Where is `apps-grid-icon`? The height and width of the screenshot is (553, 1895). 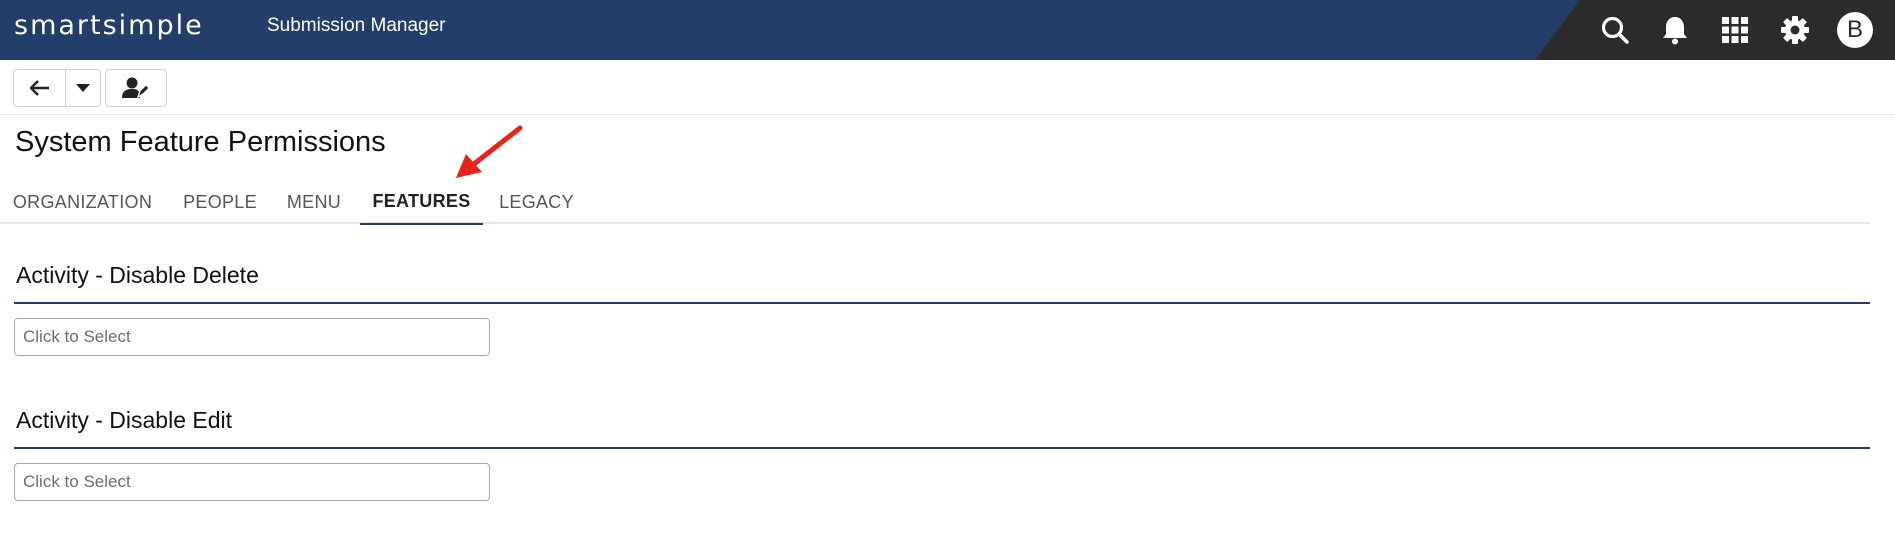 apps-grid-icon is located at coordinates (1735, 30).